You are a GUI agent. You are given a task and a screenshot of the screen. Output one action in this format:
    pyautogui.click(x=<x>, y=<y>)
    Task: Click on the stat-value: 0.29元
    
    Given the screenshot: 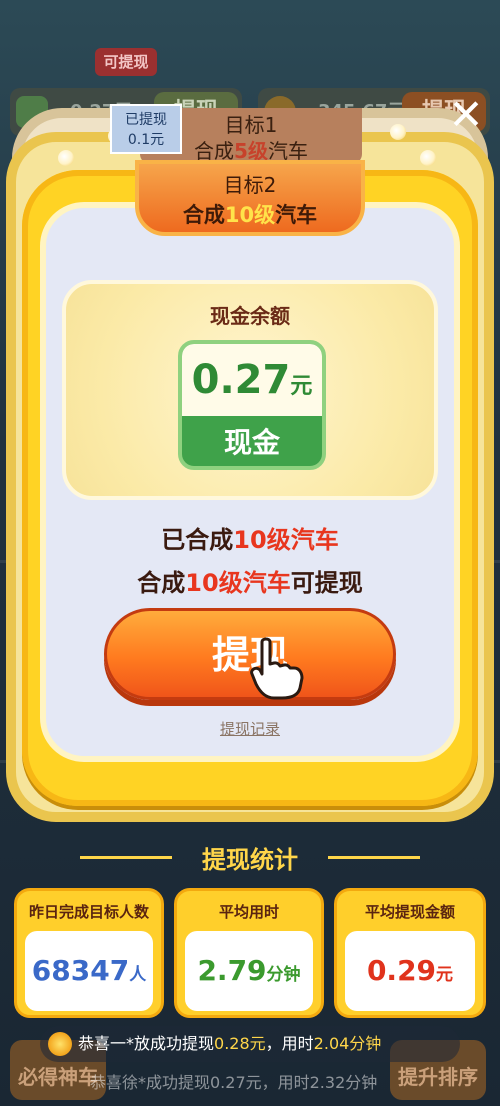 What is the action you would take?
    pyautogui.click(x=410, y=971)
    